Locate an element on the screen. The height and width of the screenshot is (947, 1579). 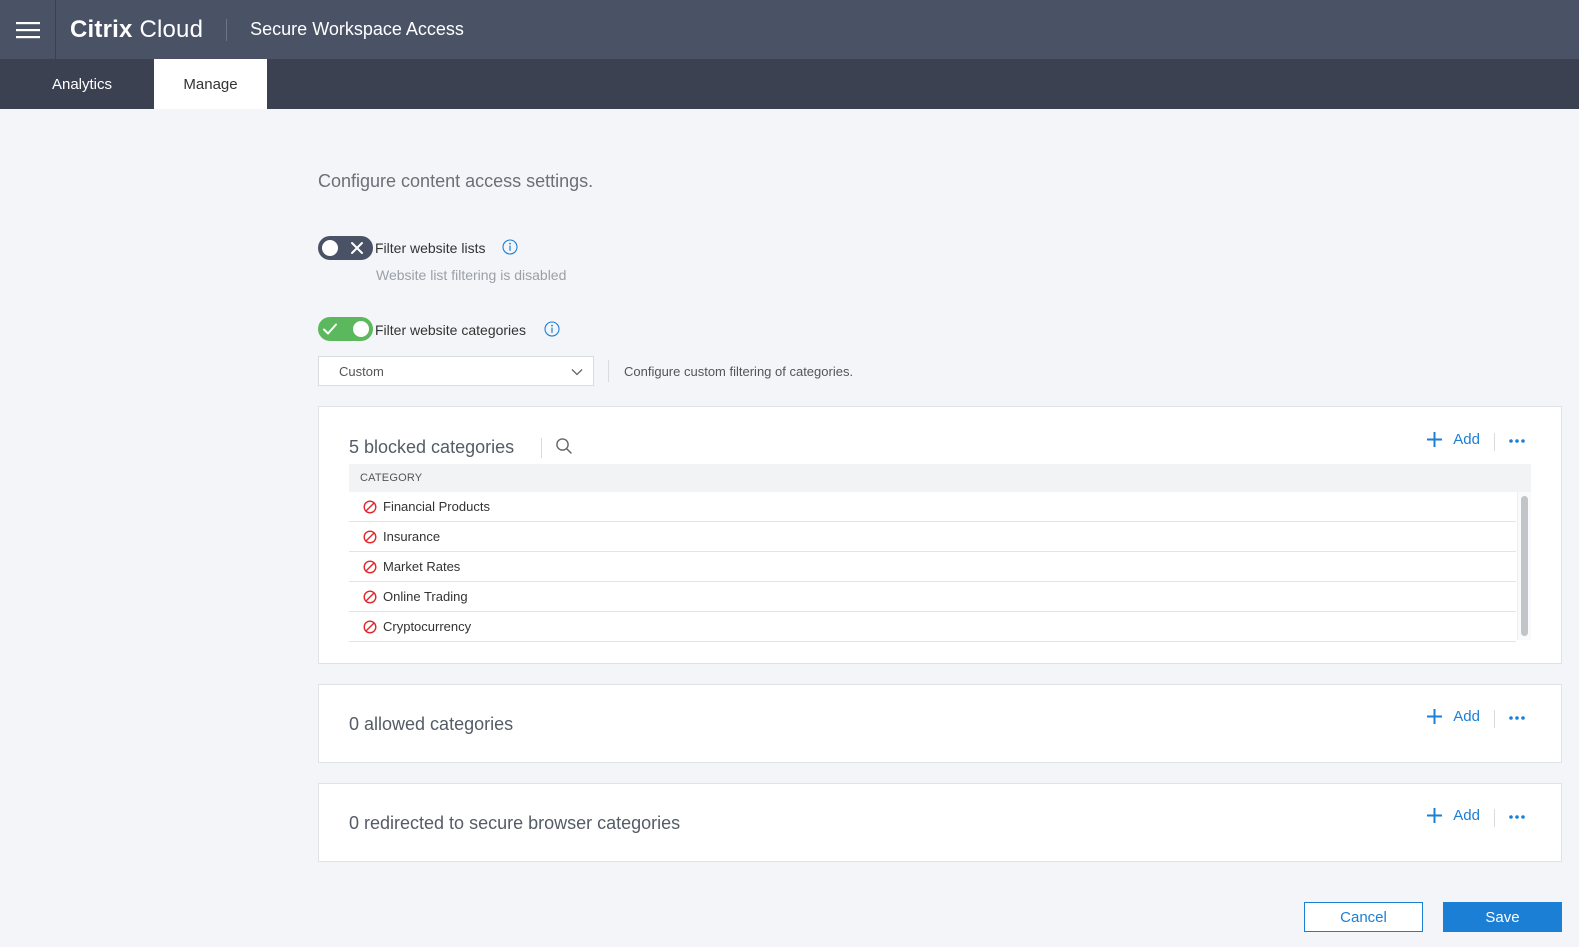
scrollbar-track is located at coordinates (1524, 566).